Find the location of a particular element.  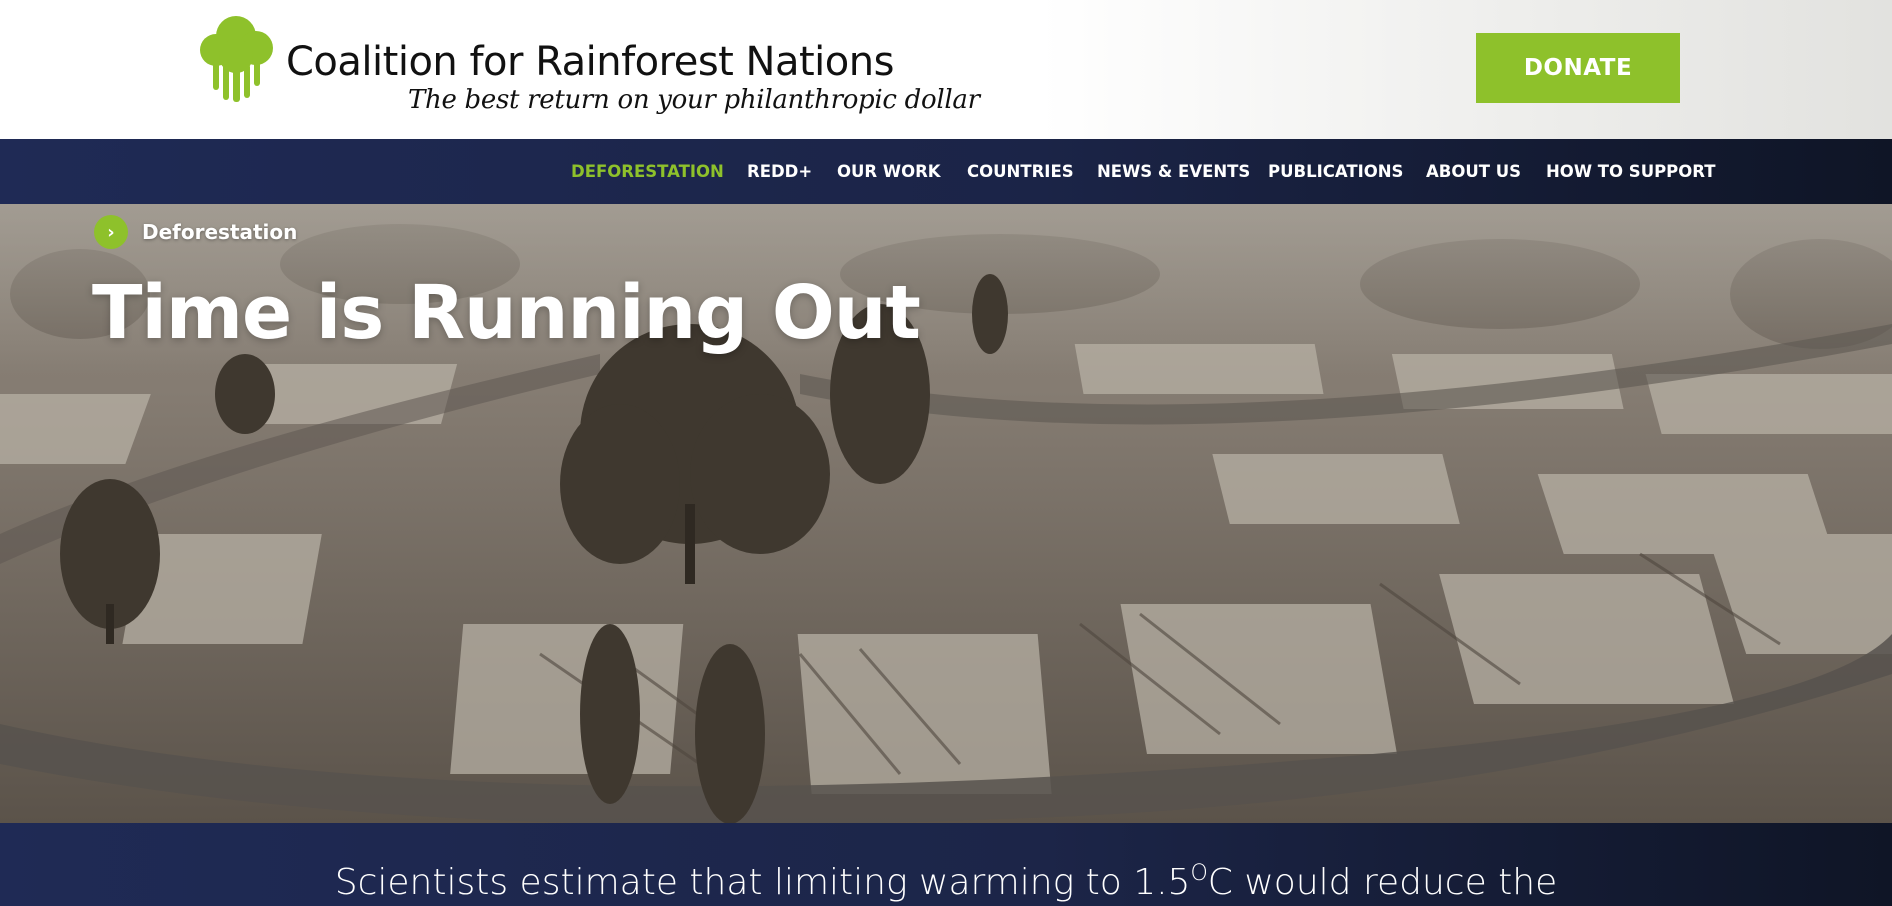

nav-item-about-us: ABOUT US is located at coordinates (1473, 171).